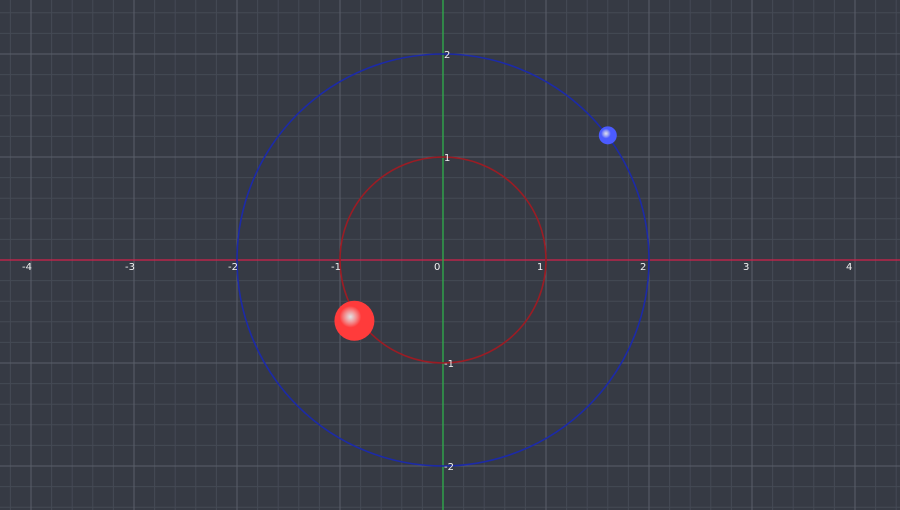 This screenshot has height=510, width=900. I want to click on x-tick-label: 1, so click(540, 267).